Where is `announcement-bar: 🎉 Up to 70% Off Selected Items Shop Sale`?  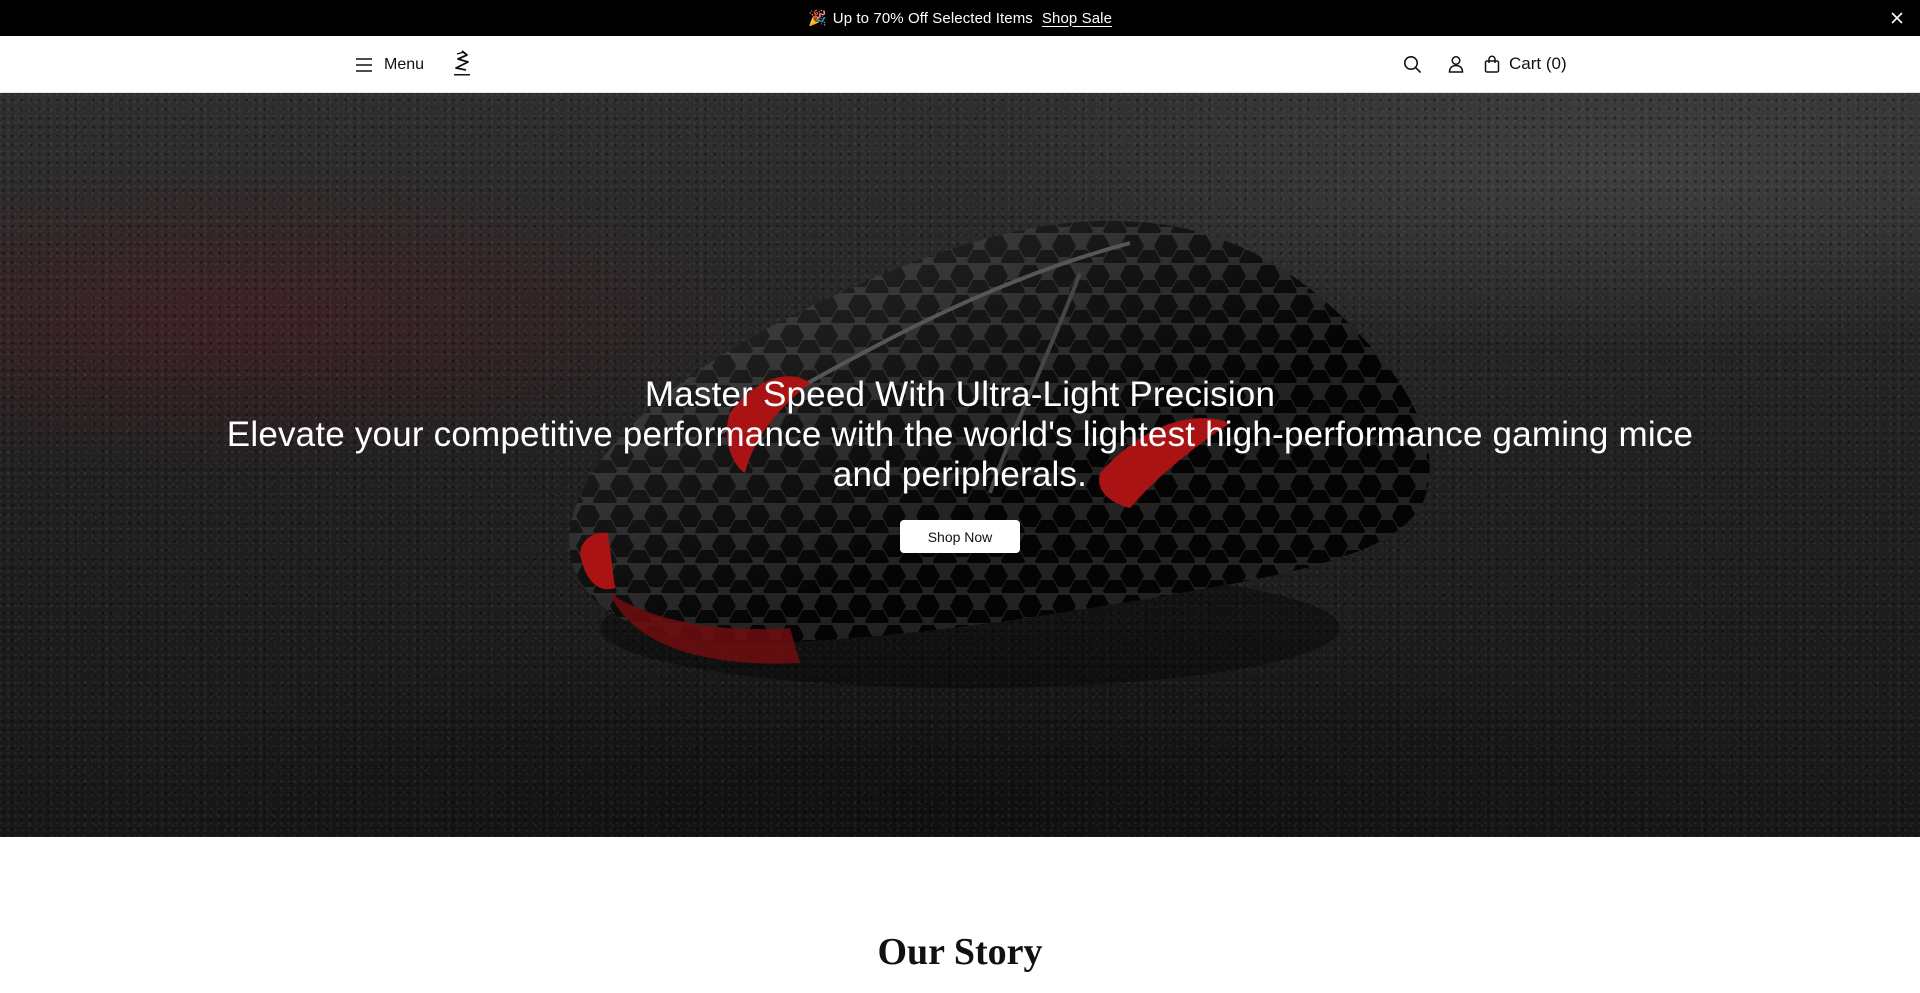 announcement-bar: 🎉 Up to 70% Off Selected Items Shop Sale is located at coordinates (960, 18).